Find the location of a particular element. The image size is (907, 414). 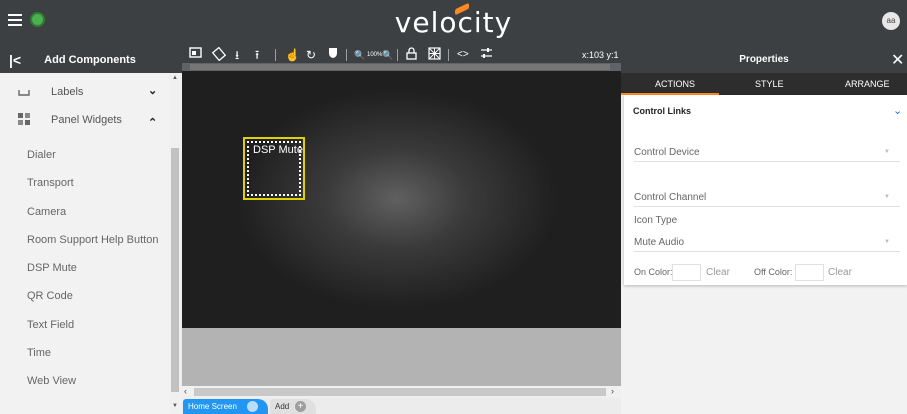

scroll-down-icon: ▼ is located at coordinates (175, 406).